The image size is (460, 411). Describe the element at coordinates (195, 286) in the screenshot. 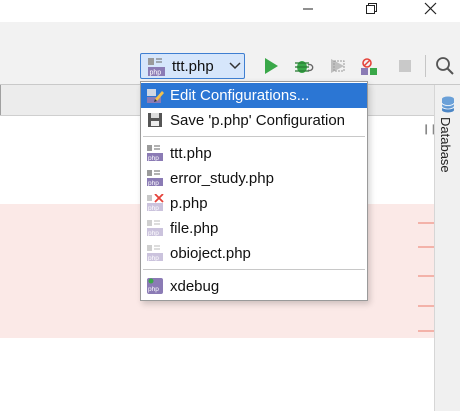

I see `menu-item-label: xdebug` at that location.